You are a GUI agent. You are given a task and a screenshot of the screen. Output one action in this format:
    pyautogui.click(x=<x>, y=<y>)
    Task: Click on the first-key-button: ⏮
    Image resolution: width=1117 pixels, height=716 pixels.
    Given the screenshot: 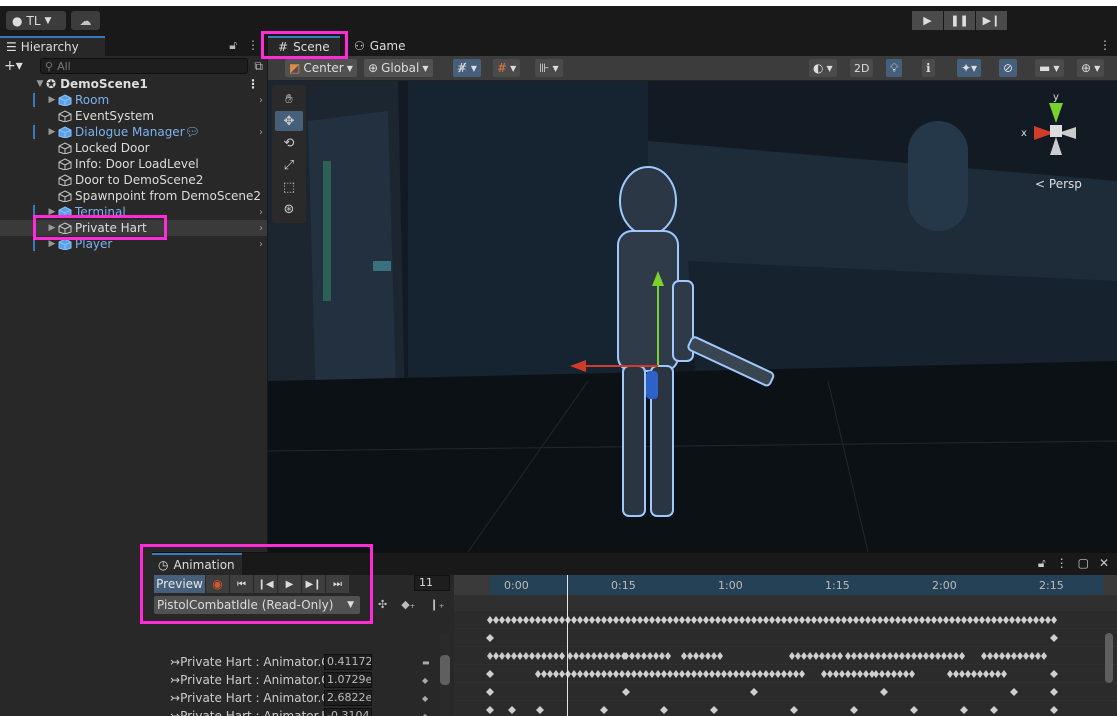 What is the action you would take?
    pyautogui.click(x=242, y=584)
    